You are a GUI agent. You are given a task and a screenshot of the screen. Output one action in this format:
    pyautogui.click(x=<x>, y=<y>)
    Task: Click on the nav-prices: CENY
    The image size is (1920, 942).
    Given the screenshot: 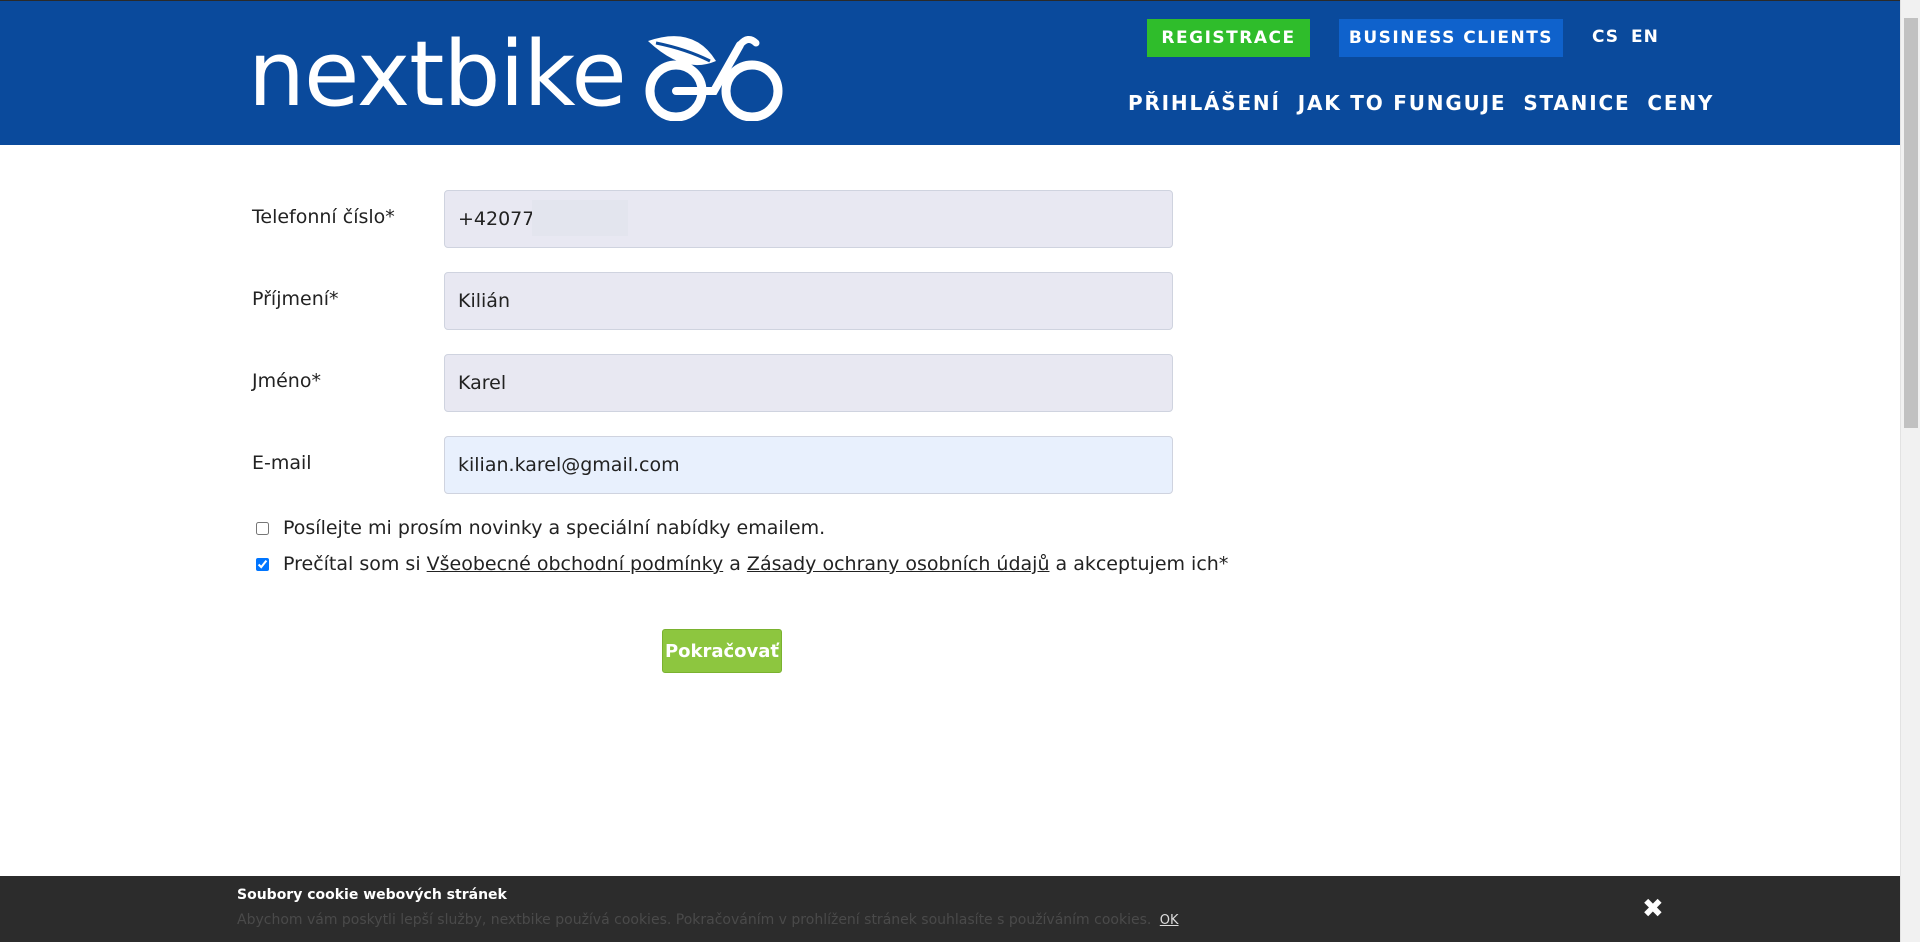 What is the action you would take?
    pyautogui.click(x=1680, y=103)
    